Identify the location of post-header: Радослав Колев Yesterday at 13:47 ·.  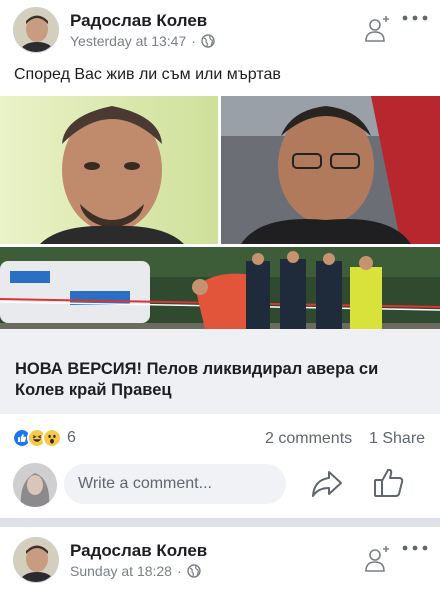
(220, 30).